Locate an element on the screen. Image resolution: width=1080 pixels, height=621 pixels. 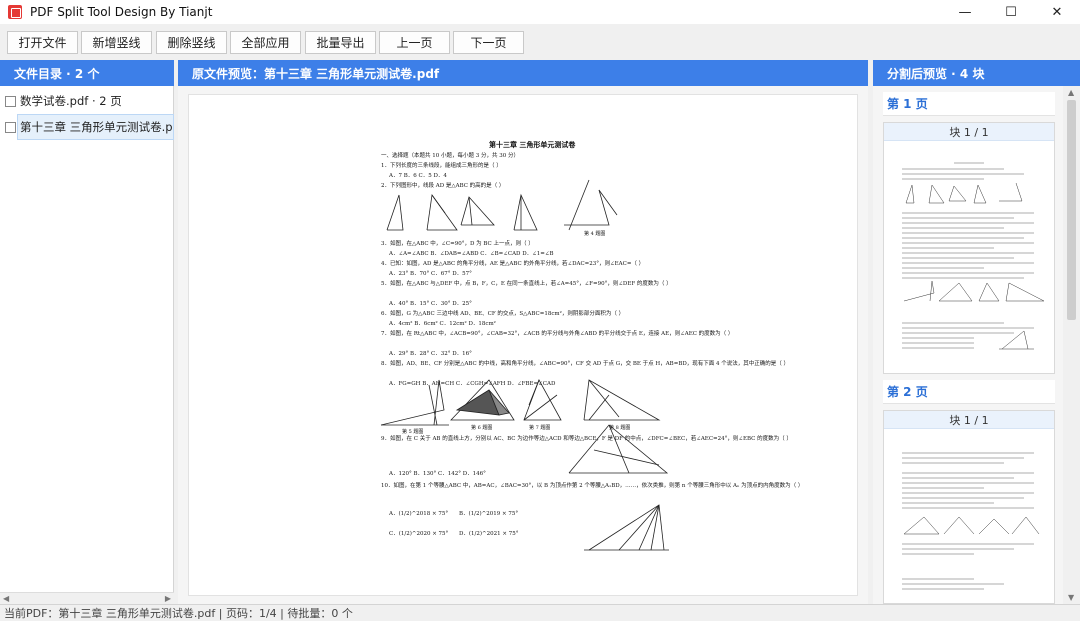
q10-figure is located at coordinates (626, 527).